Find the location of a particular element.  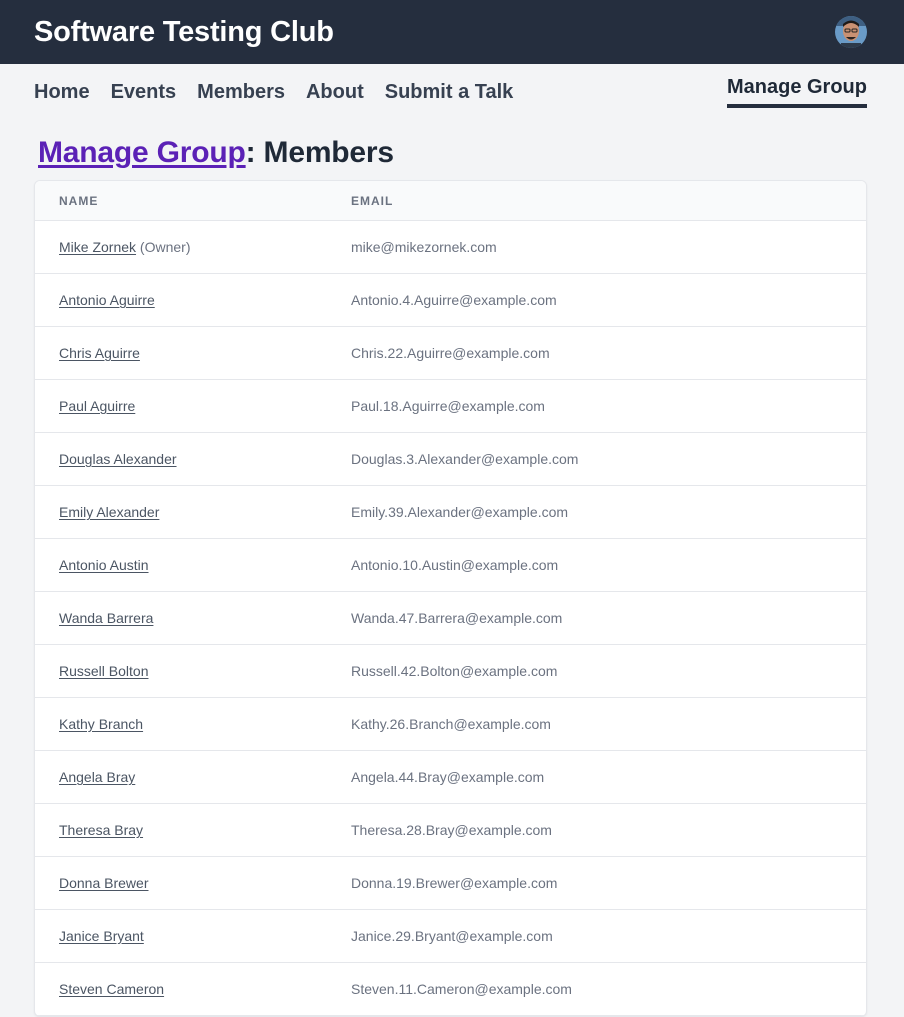

app-title: Software Testing Club is located at coordinates (184, 32).